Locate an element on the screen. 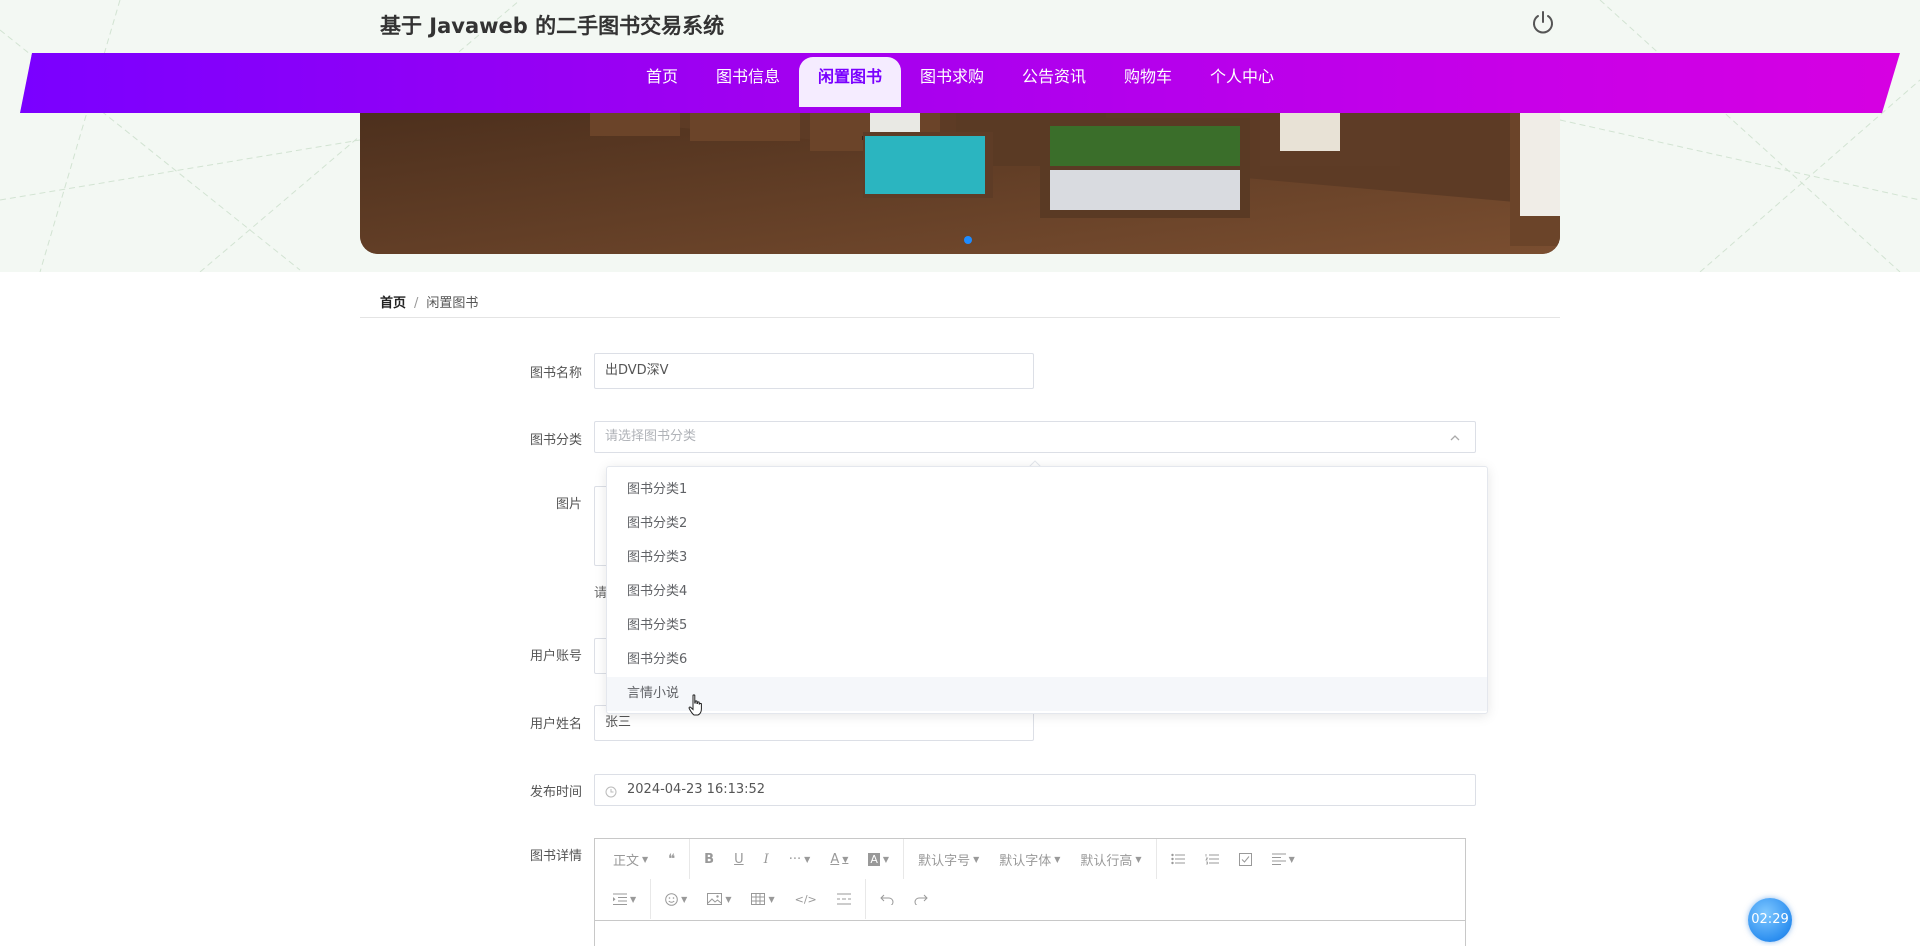  chevron-up-icon is located at coordinates (1455, 438).